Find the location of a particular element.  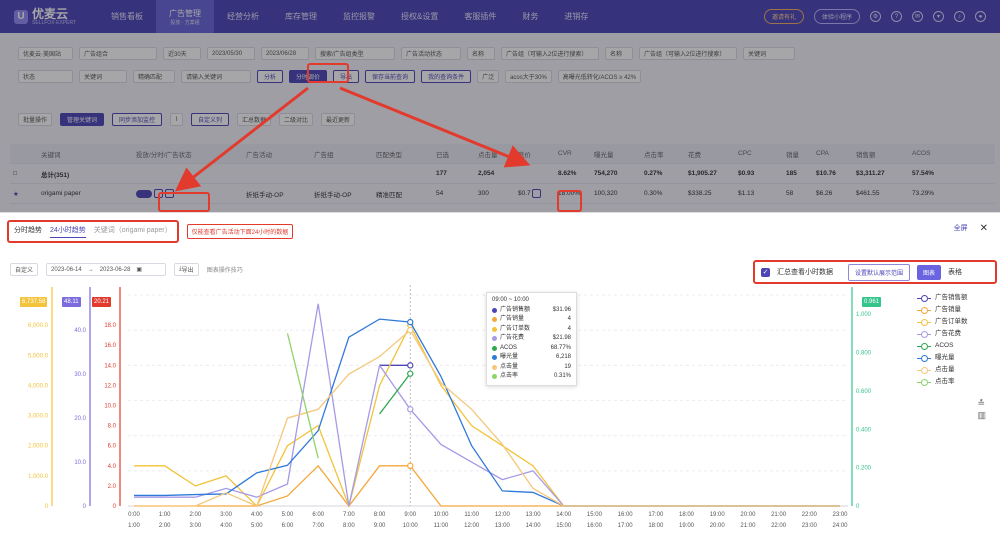

legend-label: 曝光量 is located at coordinates (945, 357).